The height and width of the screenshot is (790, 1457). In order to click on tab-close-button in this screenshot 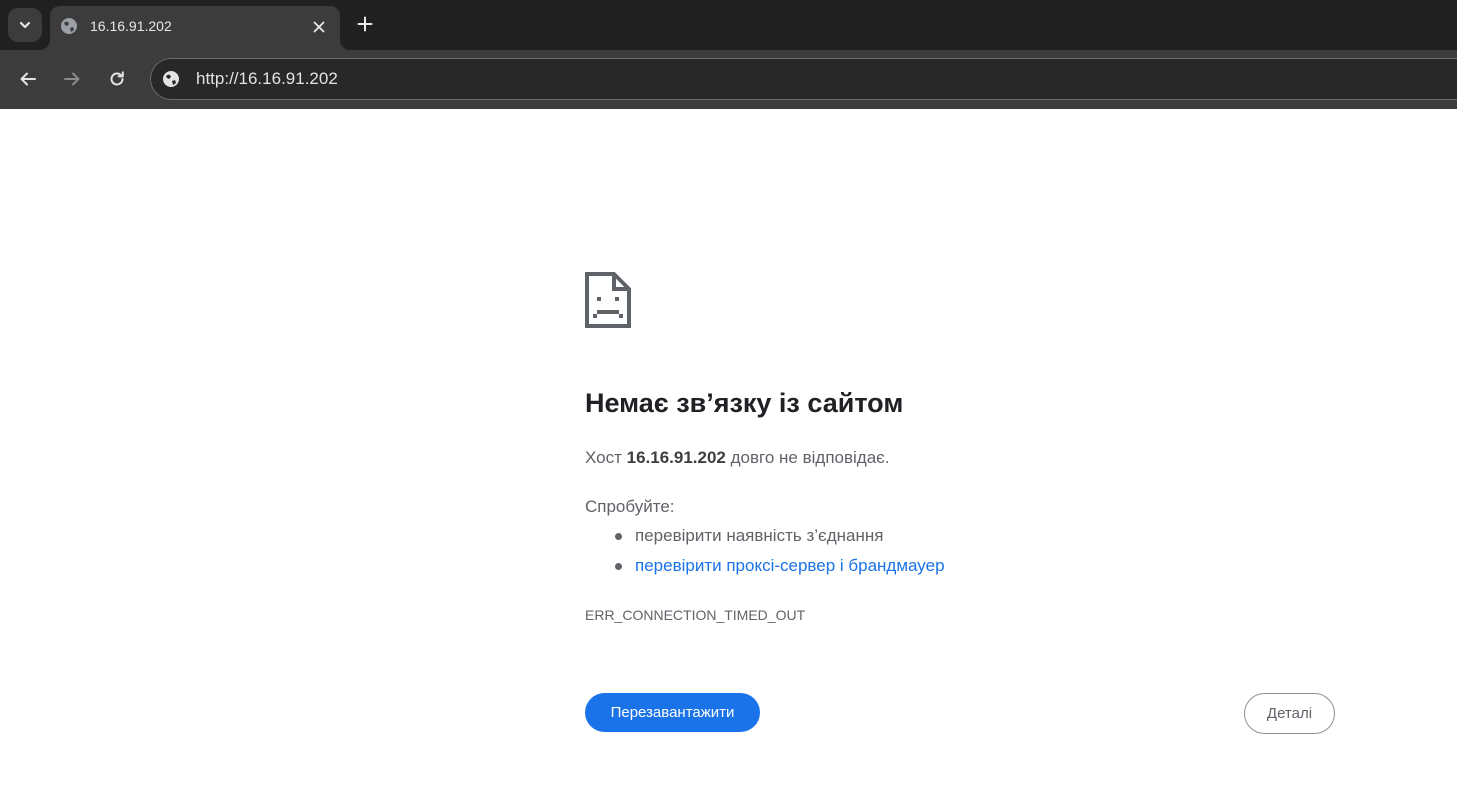, I will do `click(319, 27)`.